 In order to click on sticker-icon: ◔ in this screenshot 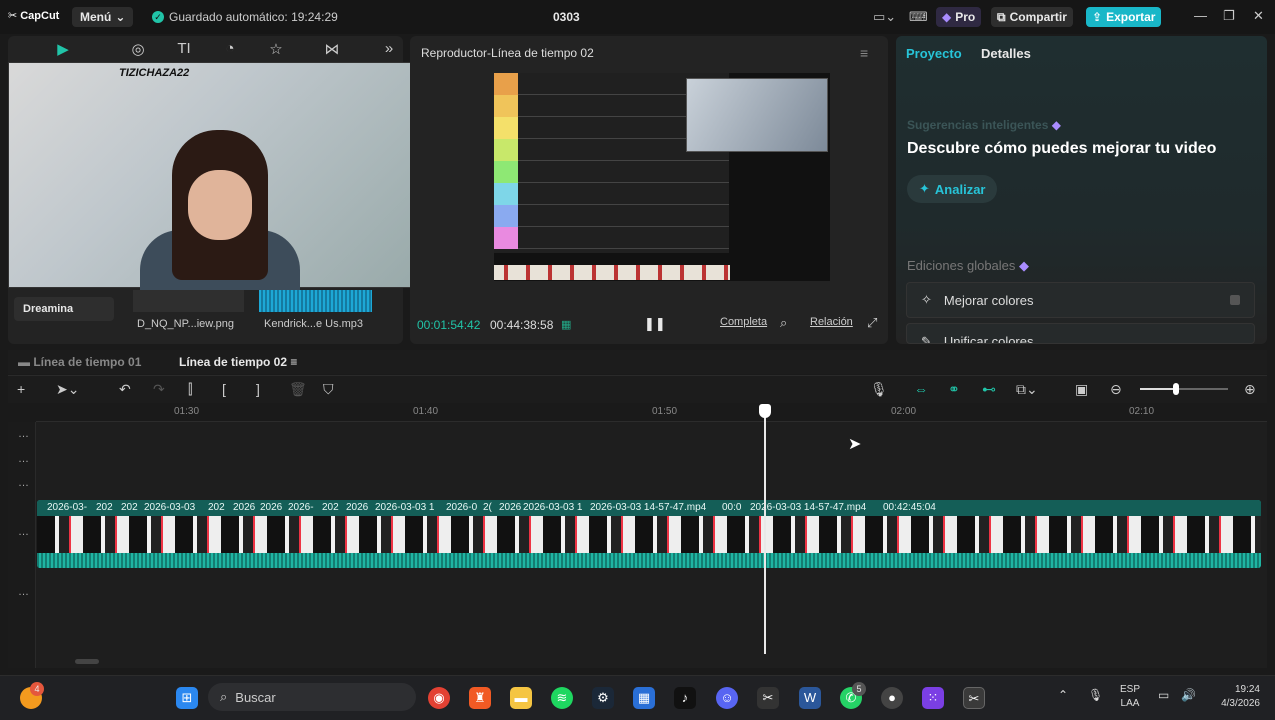, I will do `click(230, 49)`.